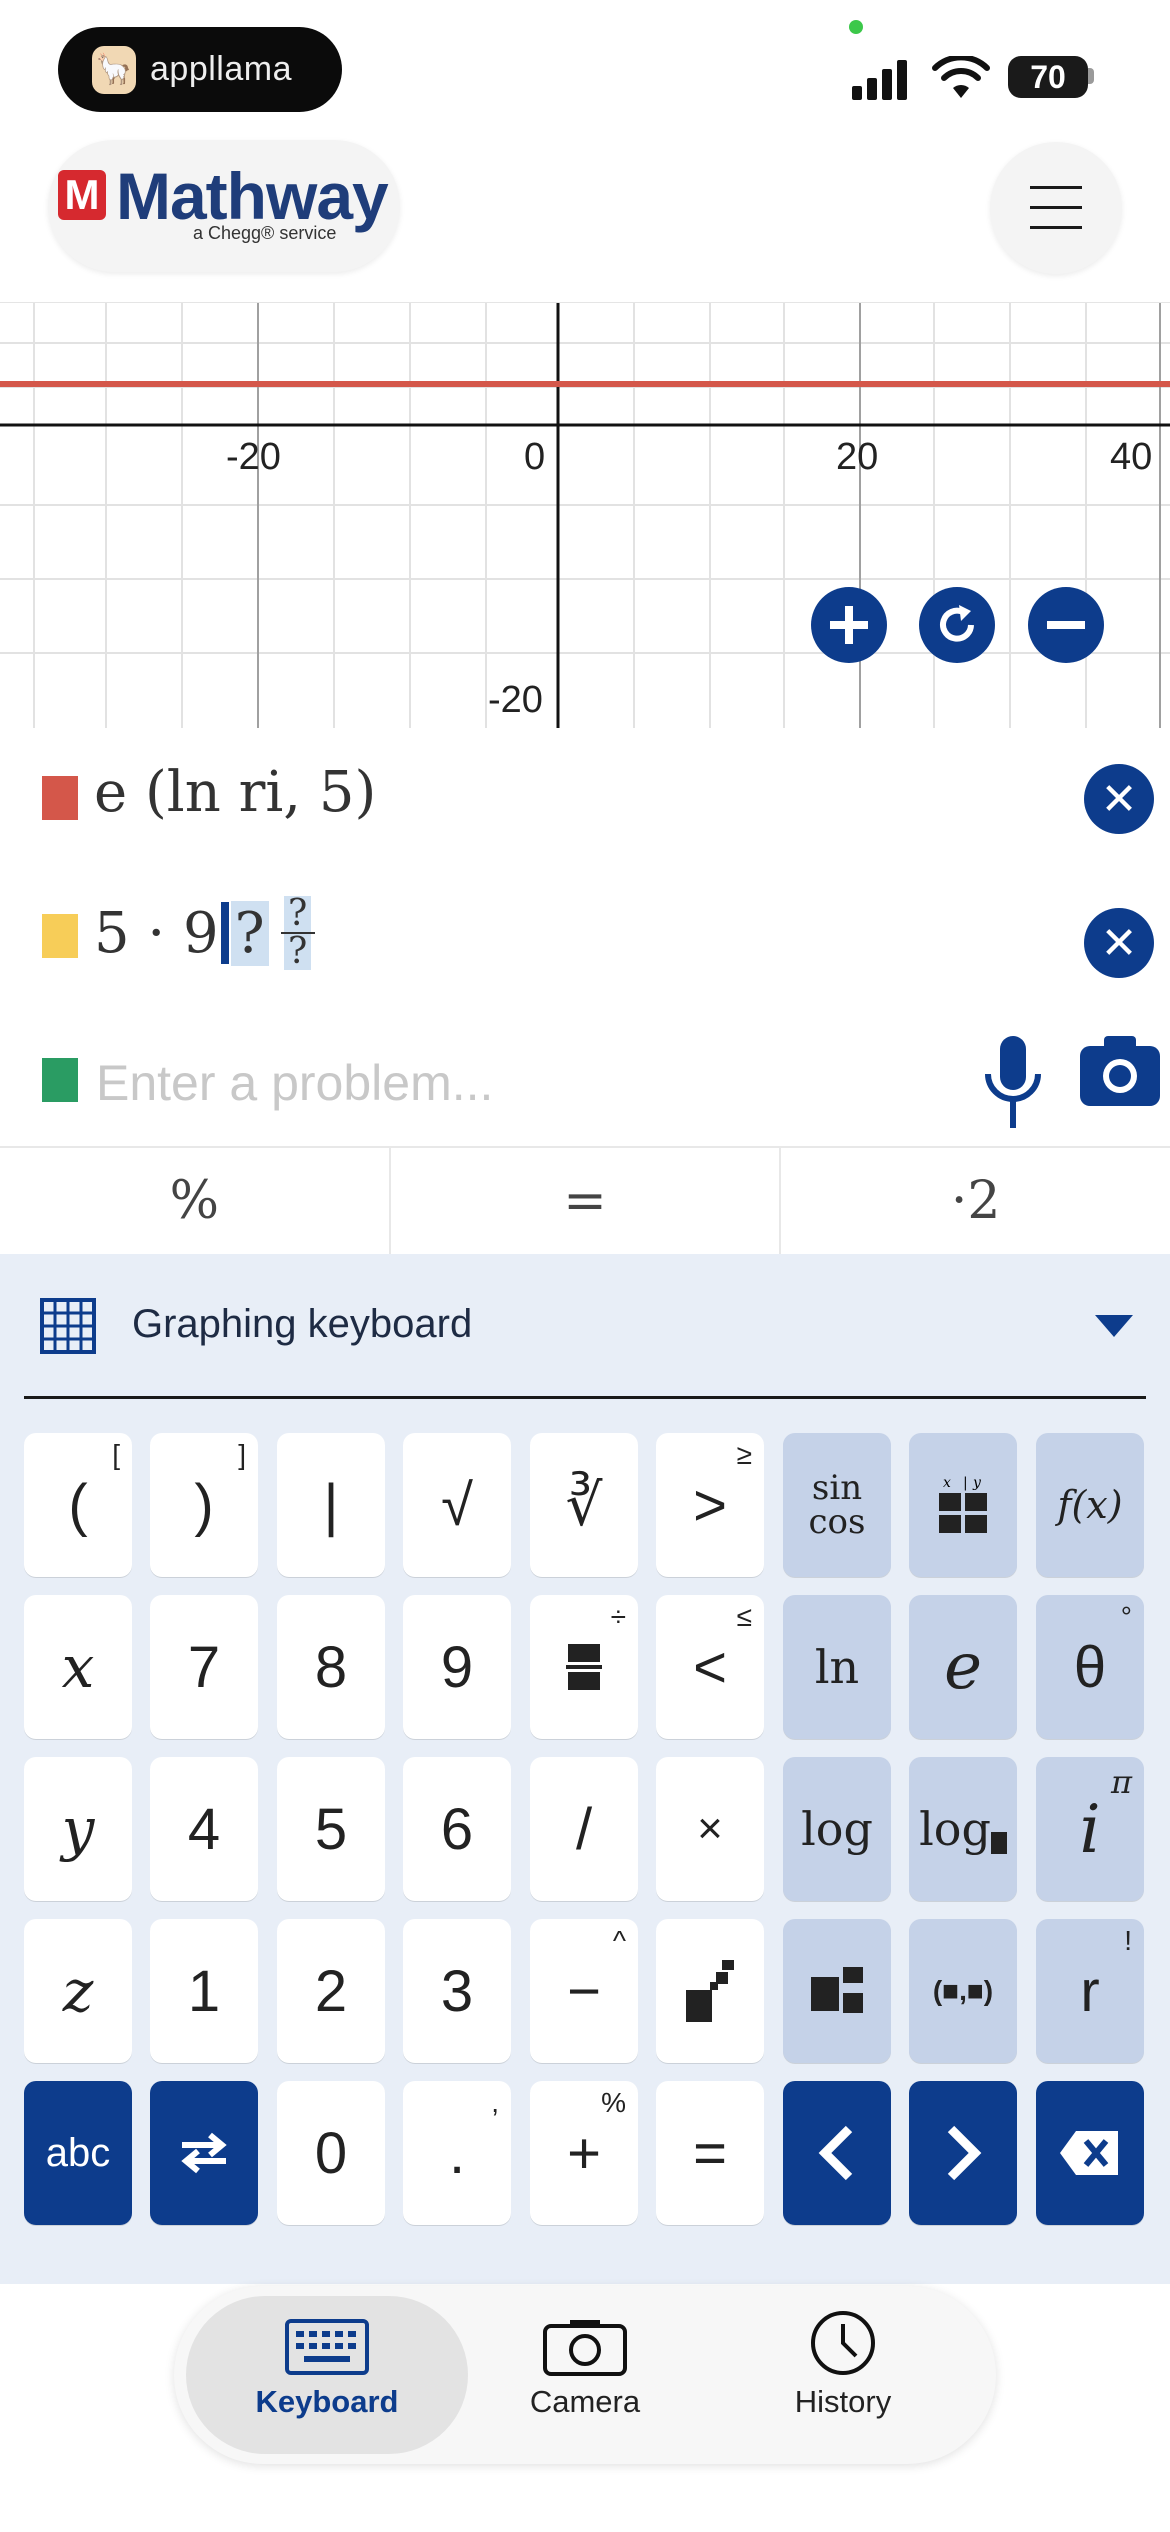  I want to click on hamburger-menu-button, so click(1056, 208).